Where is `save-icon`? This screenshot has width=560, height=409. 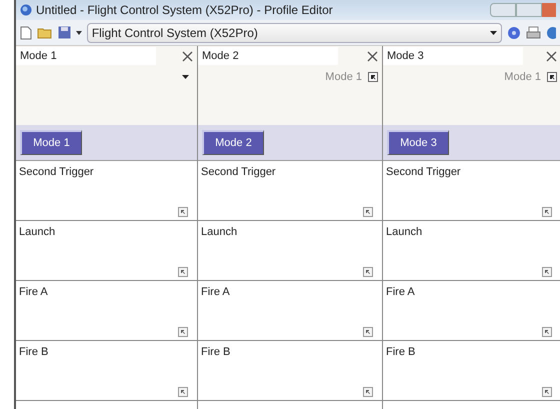
save-icon is located at coordinates (64, 32).